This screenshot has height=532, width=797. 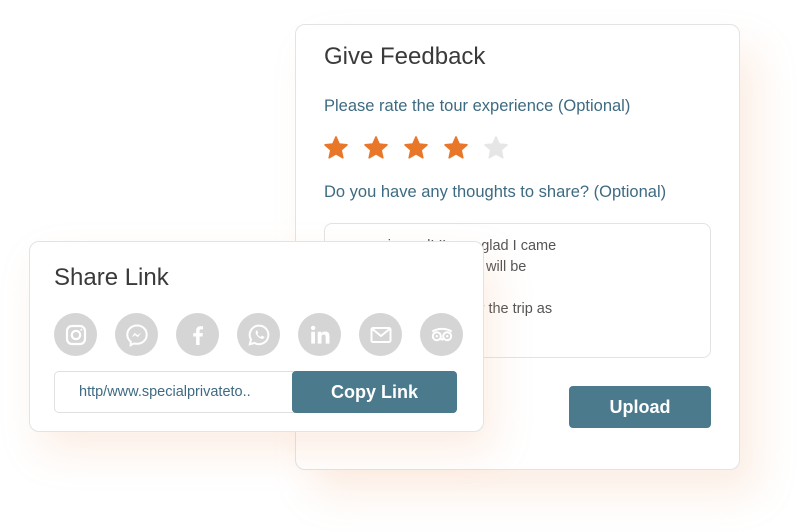 What do you see at coordinates (319, 334) in the screenshot?
I see `linkedin-icon` at bounding box center [319, 334].